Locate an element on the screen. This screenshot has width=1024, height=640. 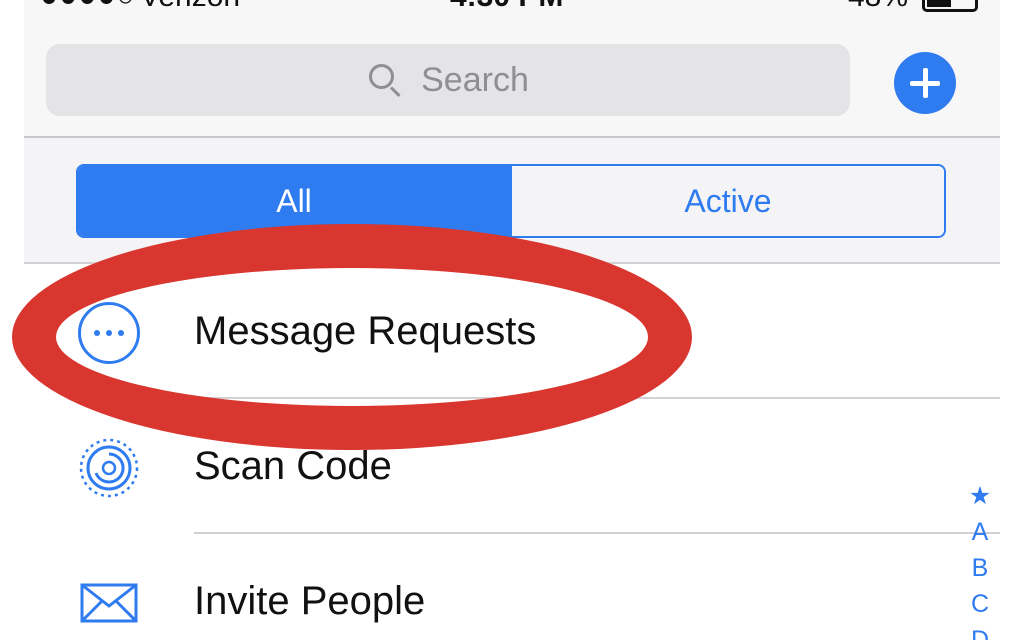
ellipsis-bubble-icon is located at coordinates (109, 333).